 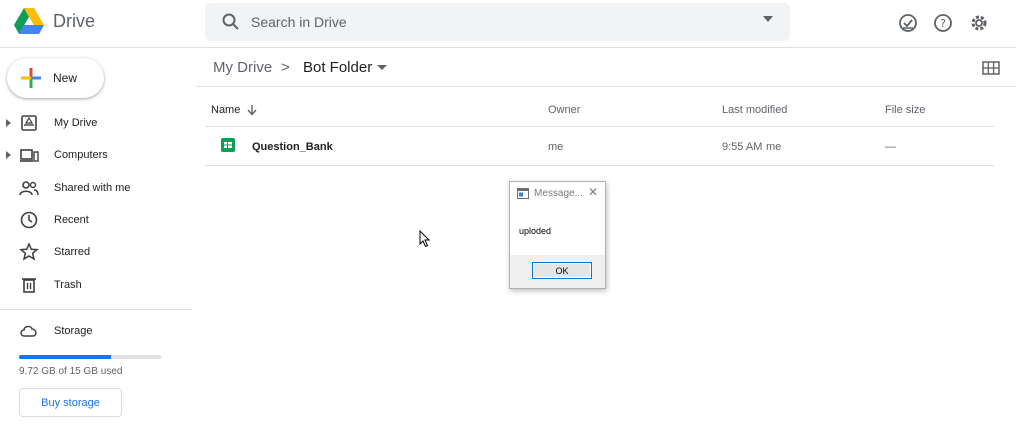 I want to click on sidebar-item-computers: Computers, so click(x=95, y=156).